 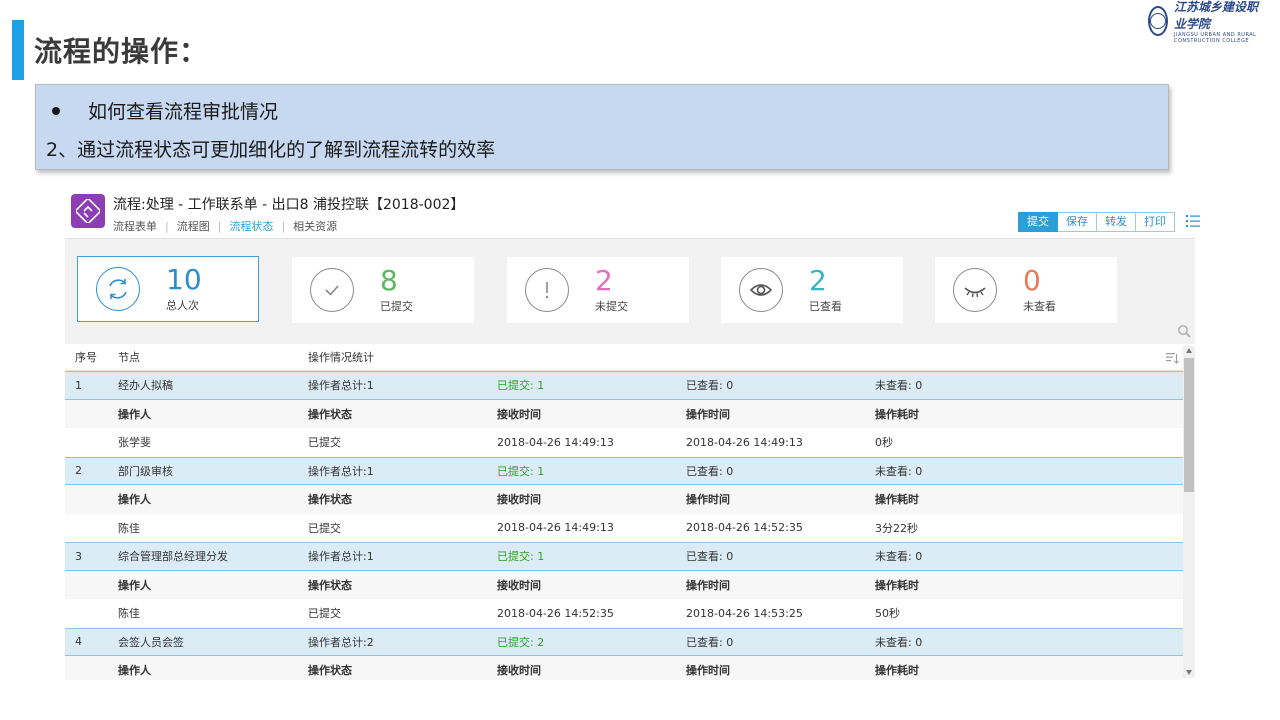 I want to click on workflow-app-icon, so click(x=88, y=211).